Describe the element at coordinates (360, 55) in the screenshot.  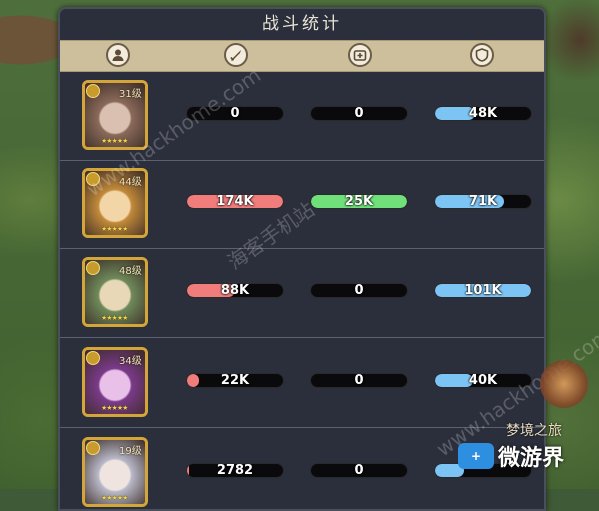
I see `heal-icon` at that location.